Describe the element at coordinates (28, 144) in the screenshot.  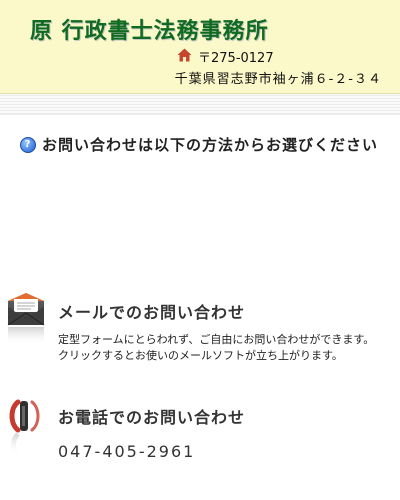
I see `question-icon: ?` at that location.